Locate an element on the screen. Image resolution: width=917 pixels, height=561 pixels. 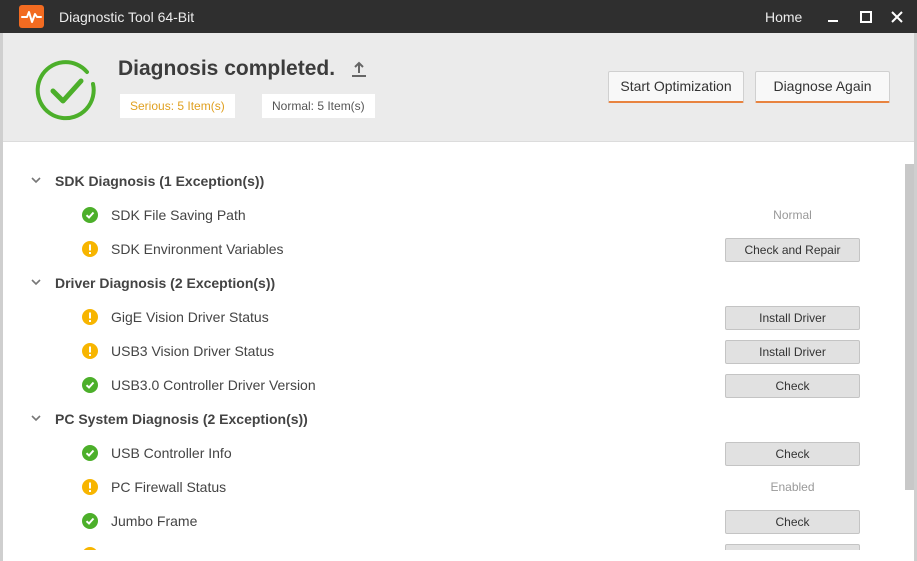
list-item-partial is located at coordinates (453, 544).